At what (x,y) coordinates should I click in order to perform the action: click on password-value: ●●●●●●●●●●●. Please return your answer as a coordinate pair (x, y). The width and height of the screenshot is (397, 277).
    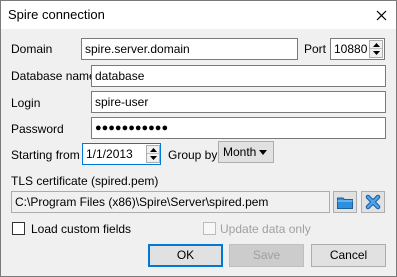
    Looking at the image, I should click on (132, 128).